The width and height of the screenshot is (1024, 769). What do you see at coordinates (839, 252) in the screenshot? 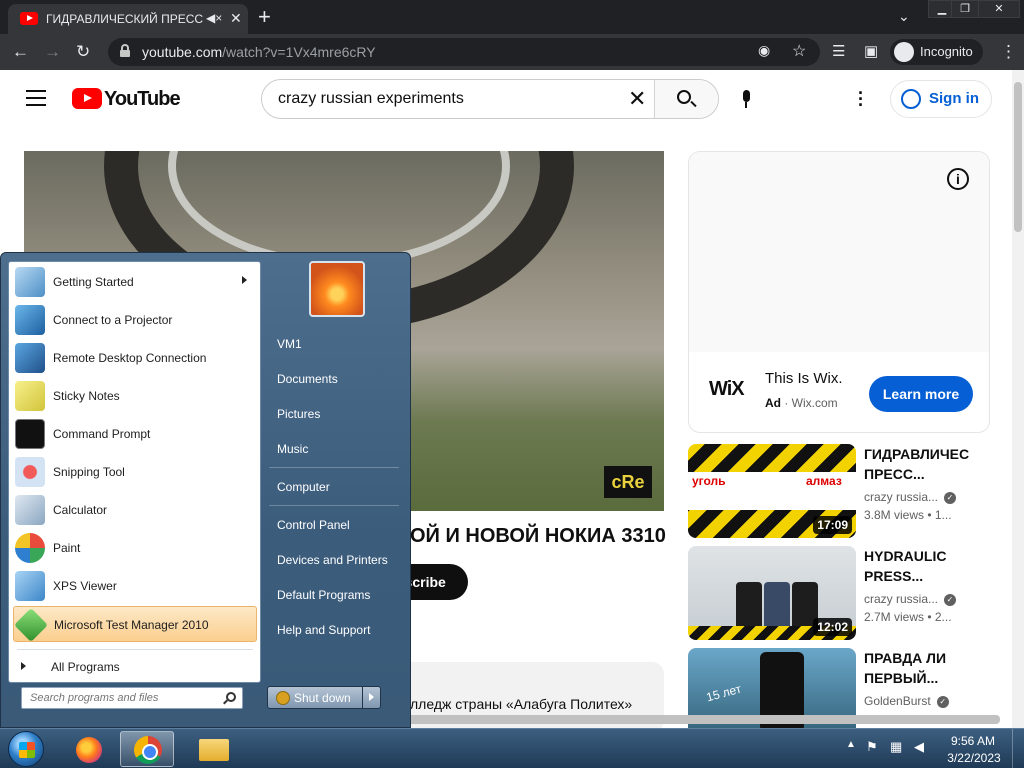
I see `ad-image` at bounding box center [839, 252].